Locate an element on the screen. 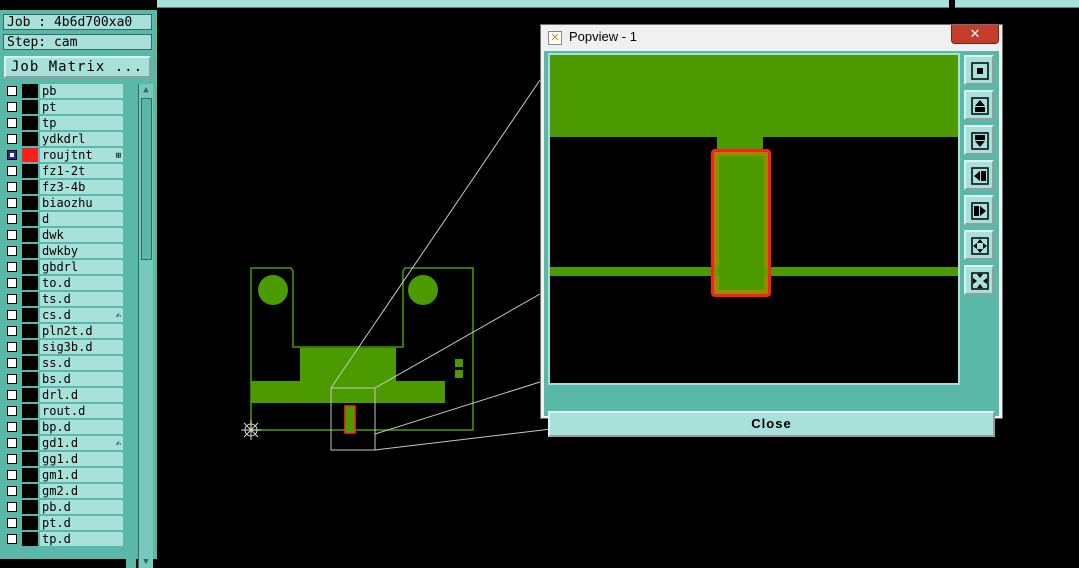 This screenshot has width=1079, height=568. layer-row: pb is located at coordinates (63, 91).